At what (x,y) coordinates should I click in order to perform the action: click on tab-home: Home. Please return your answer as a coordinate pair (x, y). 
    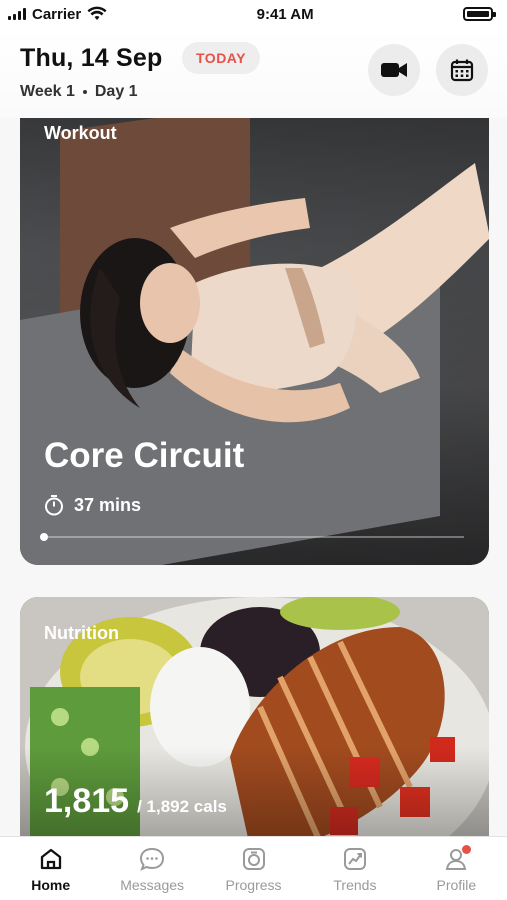
    Looking at the image, I should click on (50, 868).